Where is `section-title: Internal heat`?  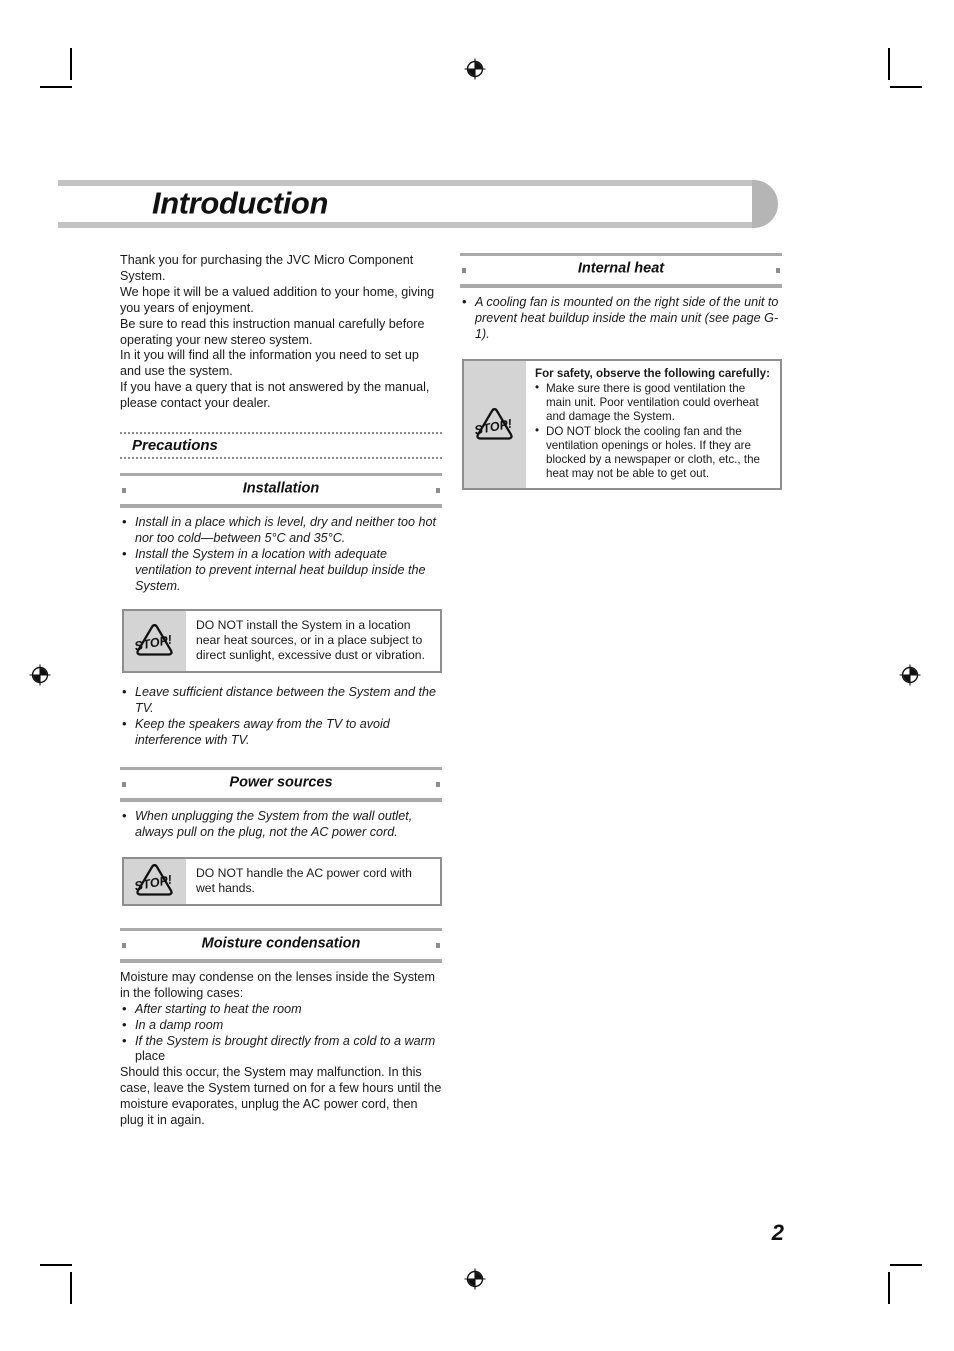 section-title: Internal heat is located at coordinates (621, 268).